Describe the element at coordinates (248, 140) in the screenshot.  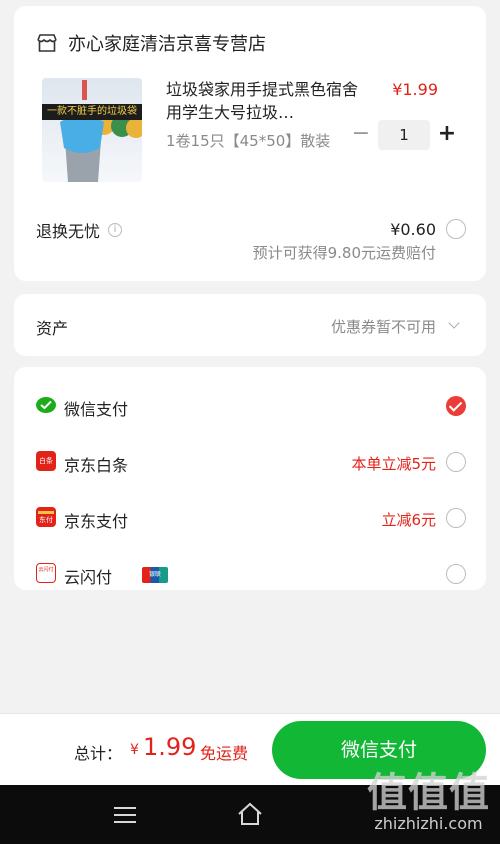
I see `product-spec: 1卷15只【45*50】散装` at that location.